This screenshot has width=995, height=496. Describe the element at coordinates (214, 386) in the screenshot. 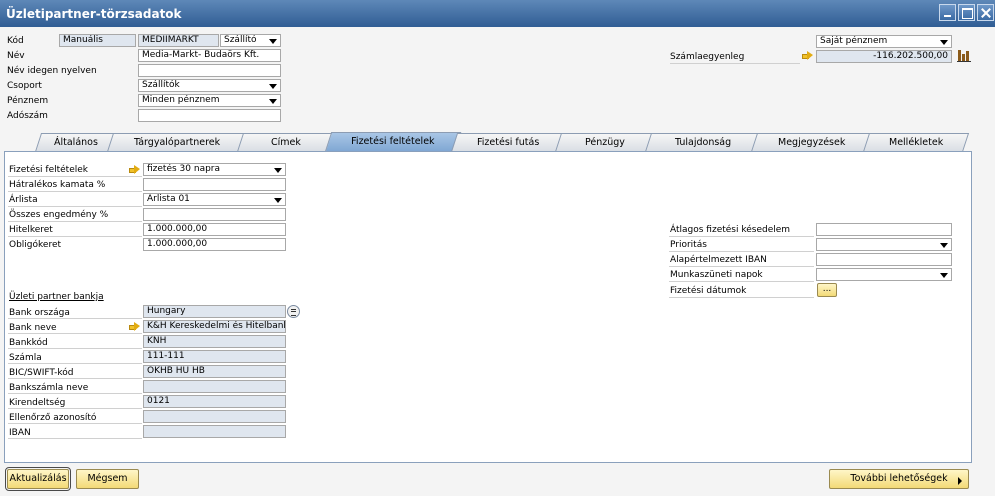

I see `bankszamla-neve-field` at that location.